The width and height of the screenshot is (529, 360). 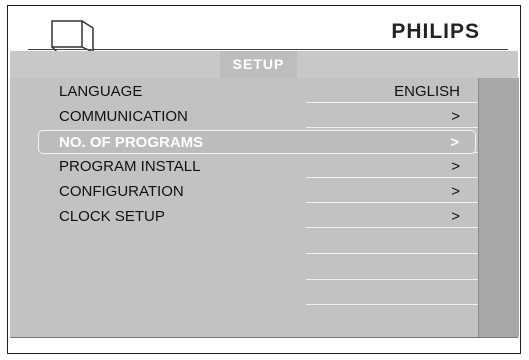 What do you see at coordinates (131, 142) in the screenshot?
I see `menu-item-label: NO. OF PROGRAMS` at bounding box center [131, 142].